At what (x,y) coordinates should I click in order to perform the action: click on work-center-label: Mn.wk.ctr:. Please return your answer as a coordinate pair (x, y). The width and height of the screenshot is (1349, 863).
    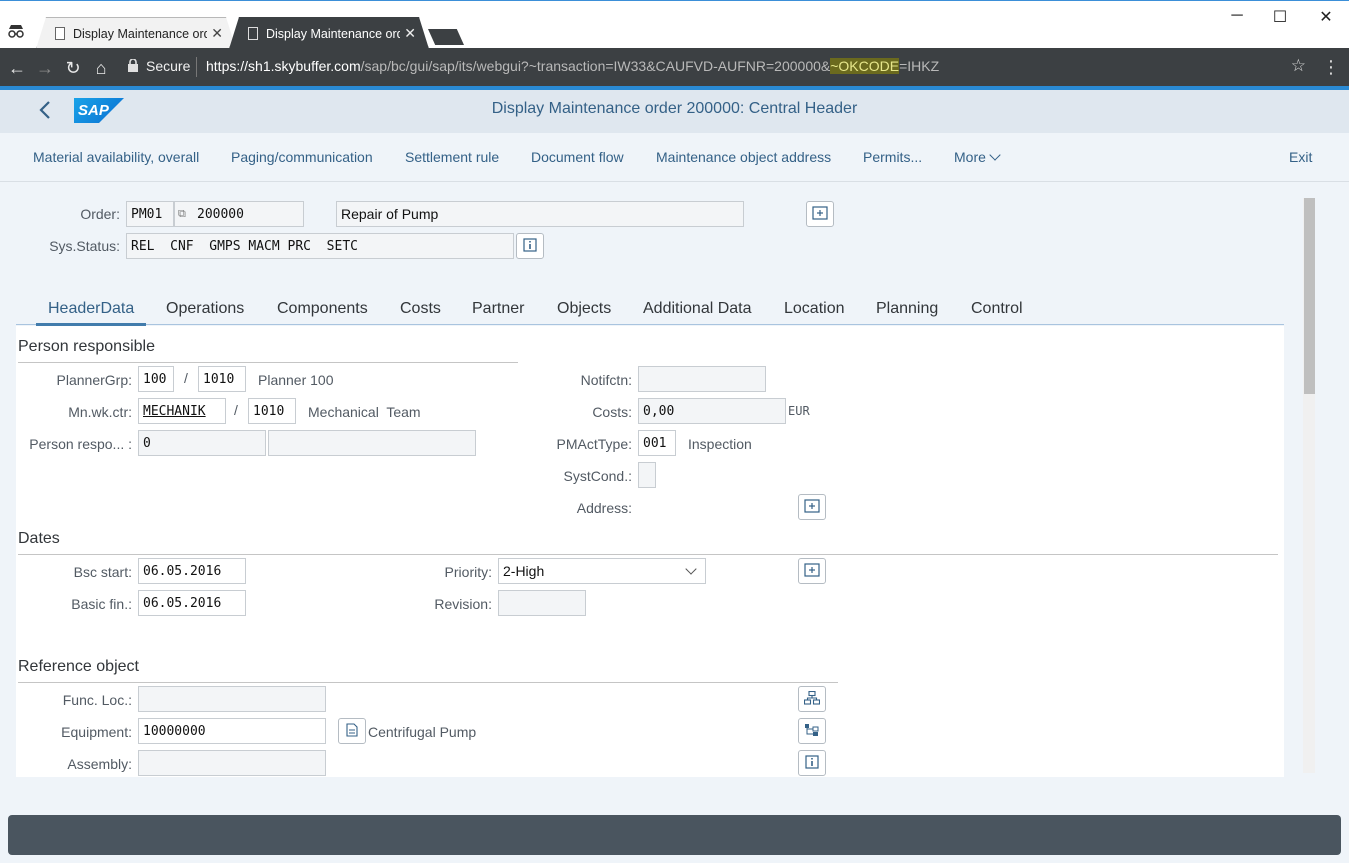
    Looking at the image, I should click on (100, 412).